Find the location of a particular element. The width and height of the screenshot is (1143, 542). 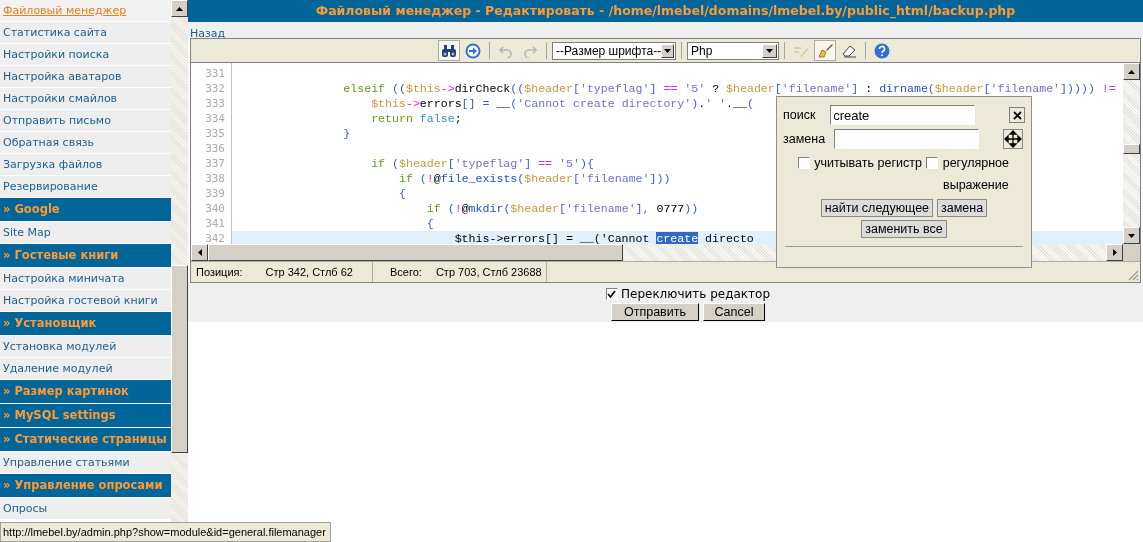

replace-button: замена is located at coordinates (962, 208).